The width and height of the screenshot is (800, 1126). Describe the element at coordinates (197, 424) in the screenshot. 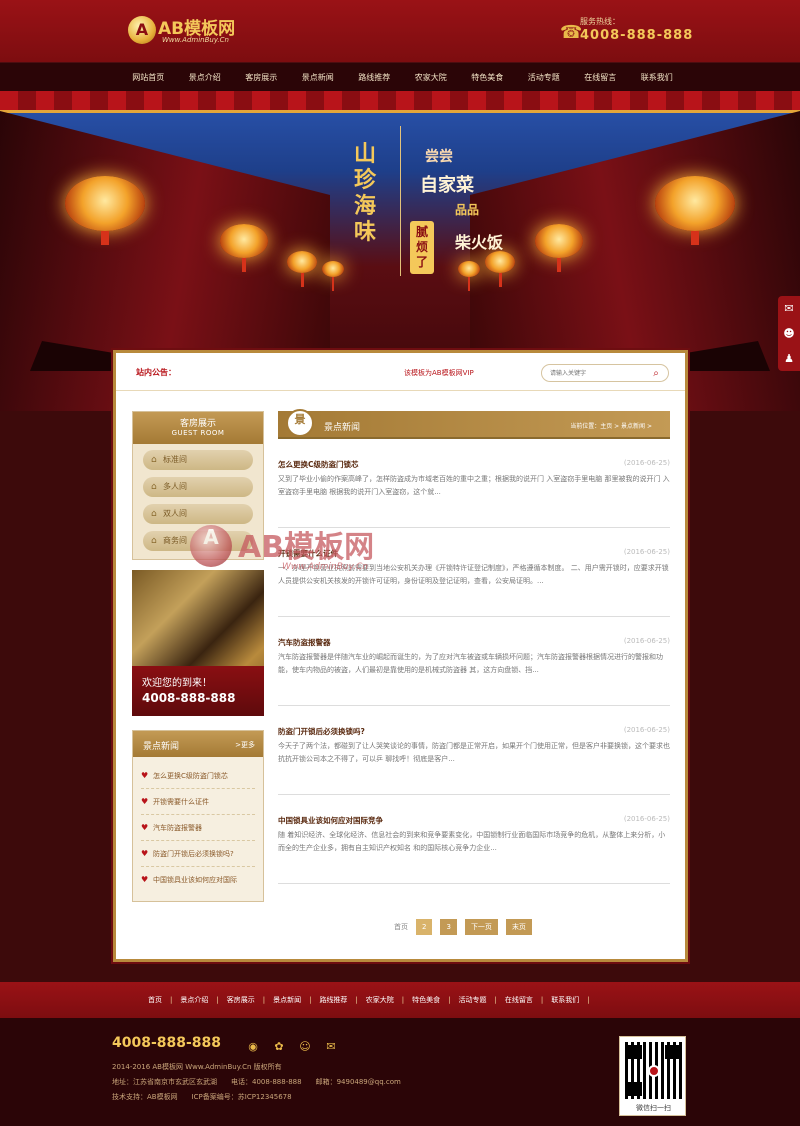

I see `rooms-title: 客房展示` at that location.